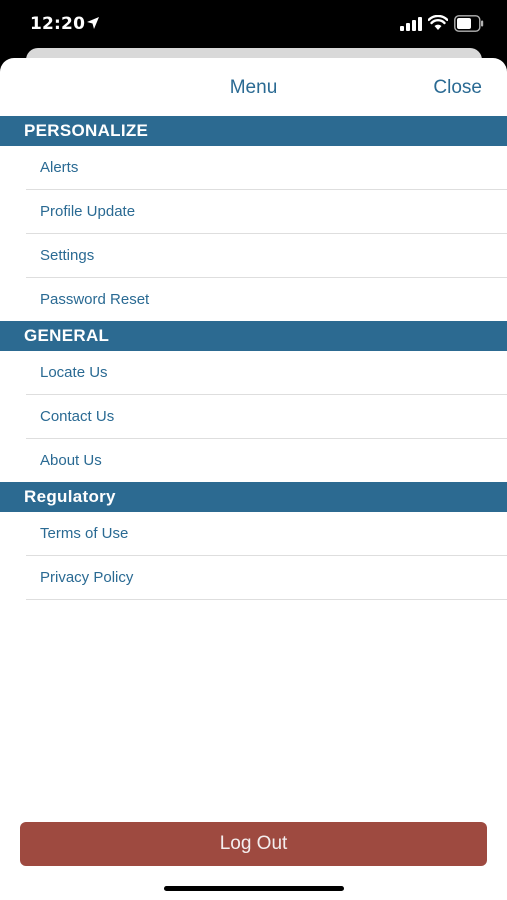 The image size is (507, 900). What do you see at coordinates (266, 534) in the screenshot?
I see `menu-item-terms-of-use: Terms of Use` at bounding box center [266, 534].